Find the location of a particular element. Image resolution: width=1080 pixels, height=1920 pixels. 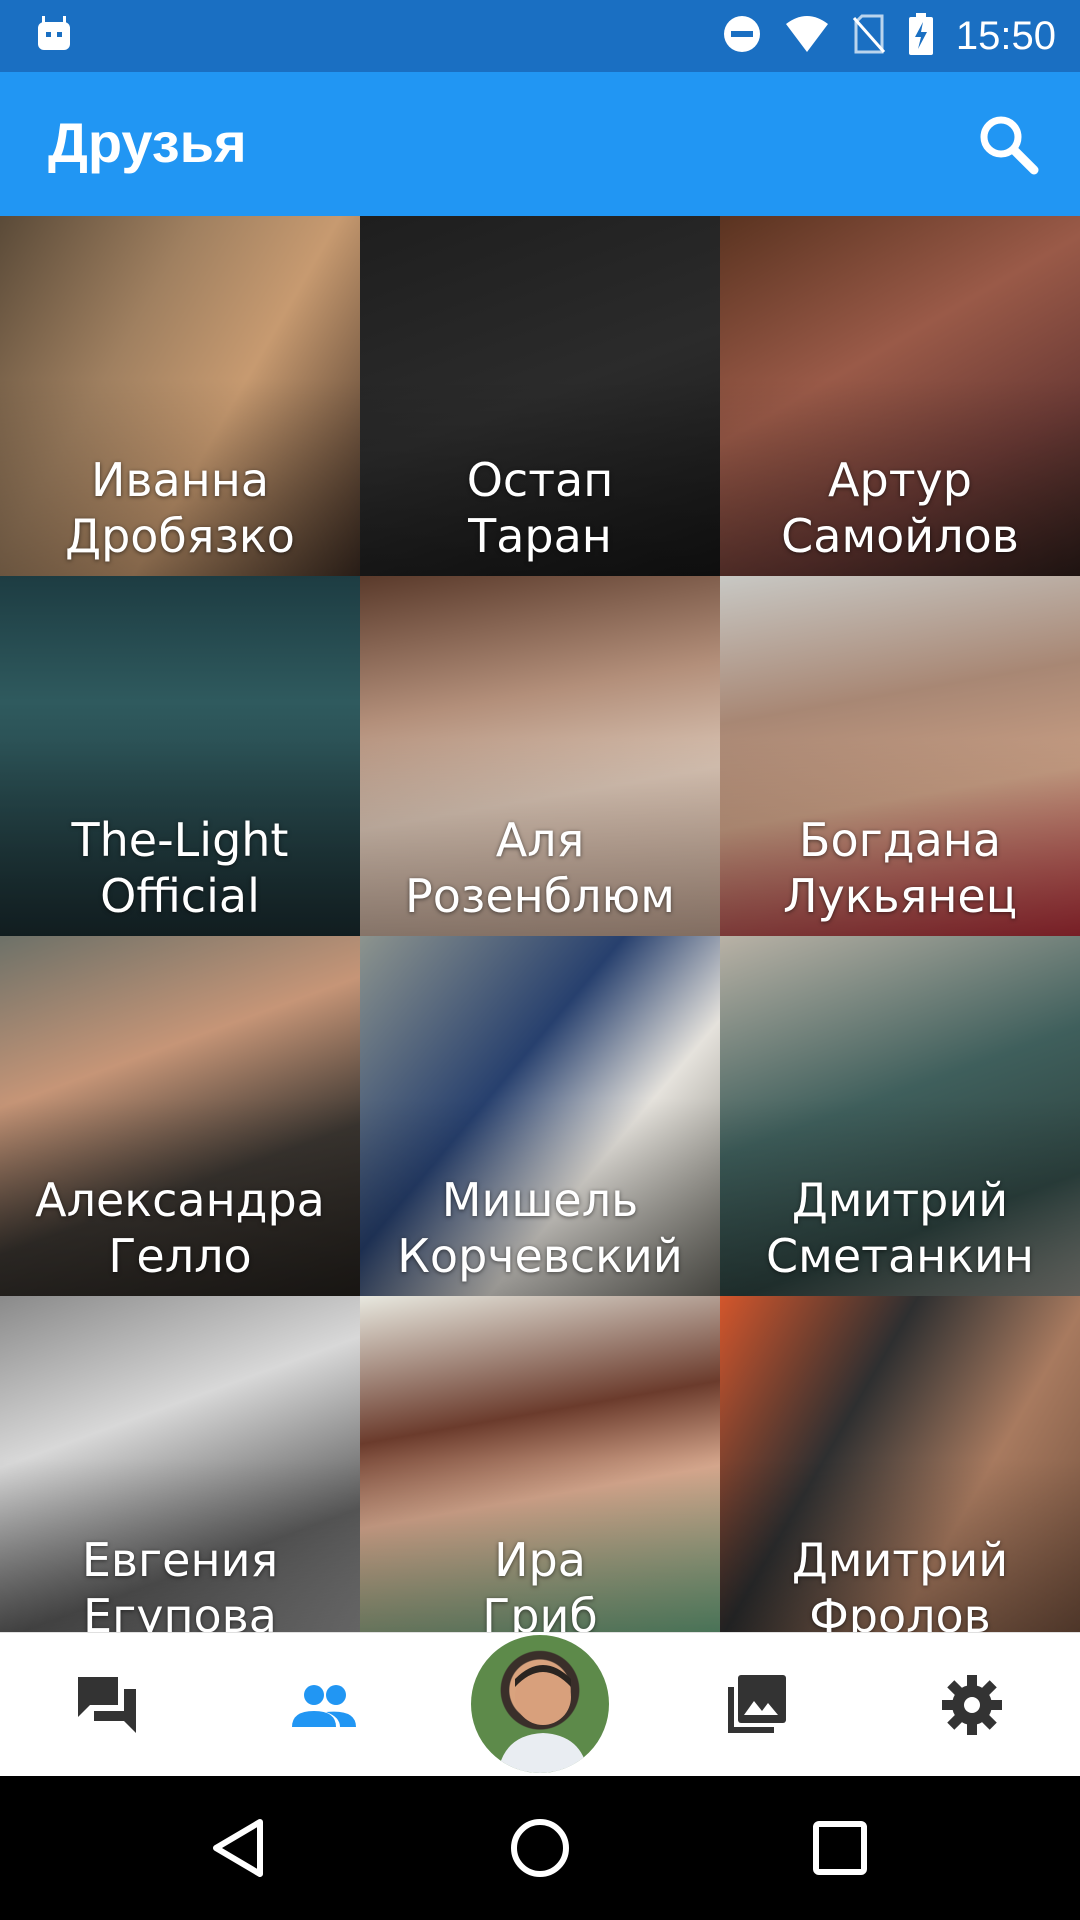

friend-name: Александра Гелло is located at coordinates (180, 1228).